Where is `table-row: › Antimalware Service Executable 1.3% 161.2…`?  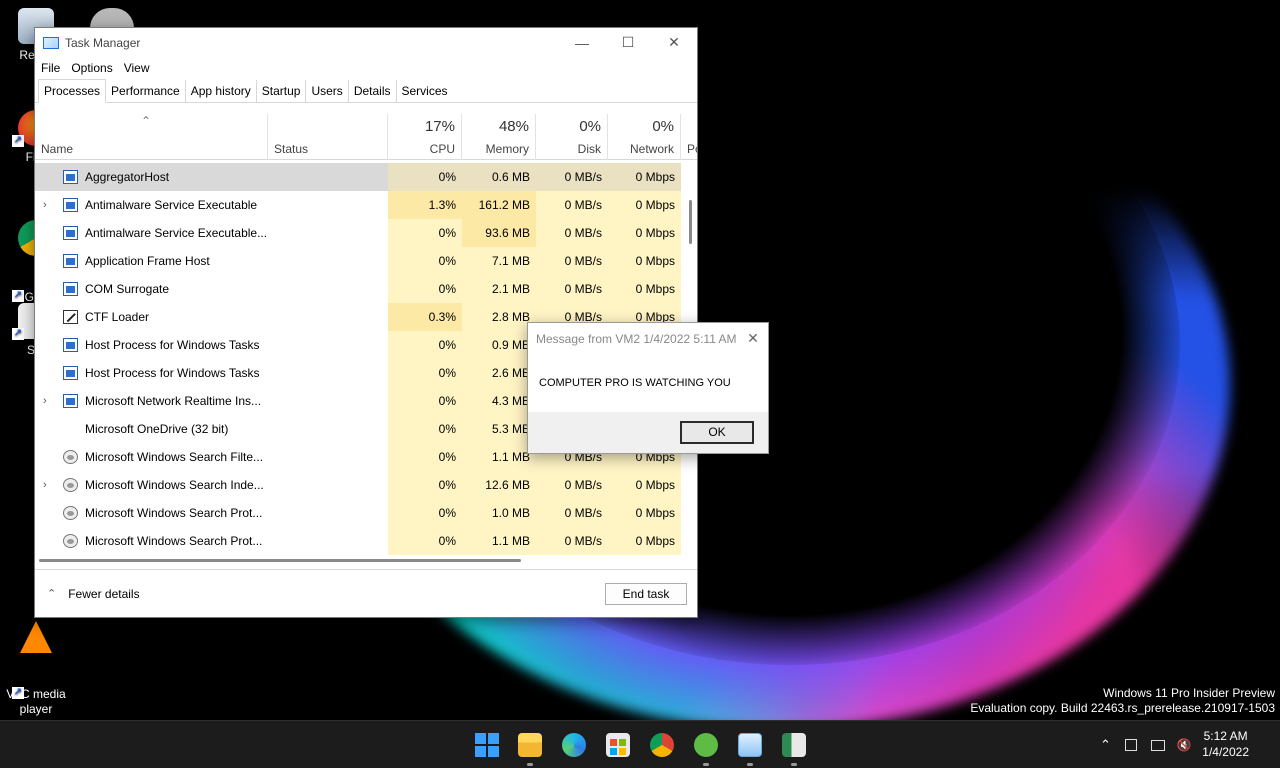 table-row: › Antimalware Service Executable 1.3% 161.2… is located at coordinates (366, 205).